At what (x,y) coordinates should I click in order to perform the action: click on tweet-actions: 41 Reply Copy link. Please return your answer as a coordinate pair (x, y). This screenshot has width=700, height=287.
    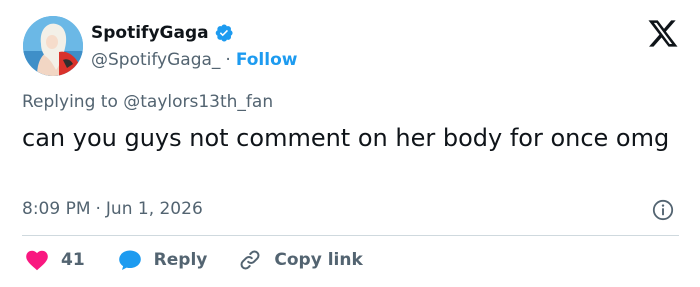
    Looking at the image, I should click on (192, 260).